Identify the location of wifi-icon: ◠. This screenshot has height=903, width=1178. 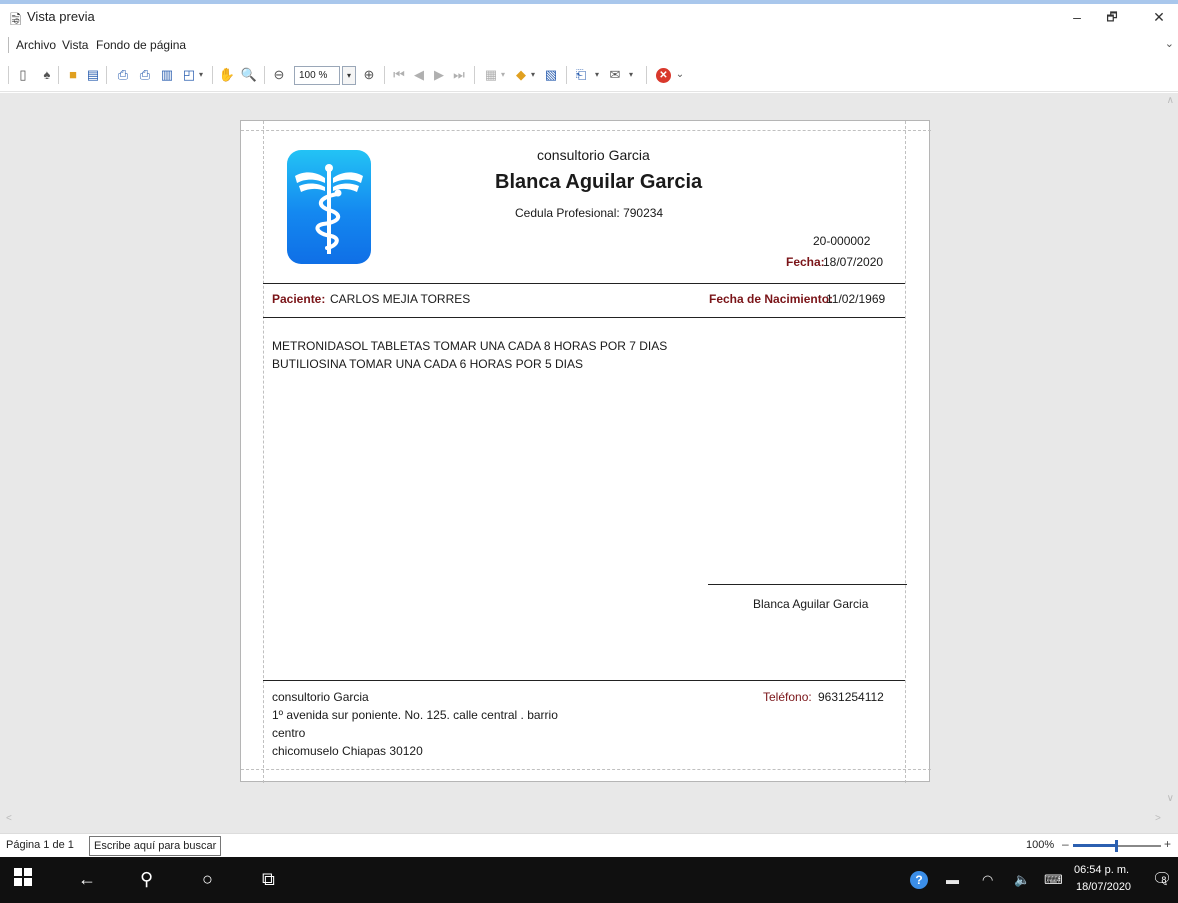
(987, 880).